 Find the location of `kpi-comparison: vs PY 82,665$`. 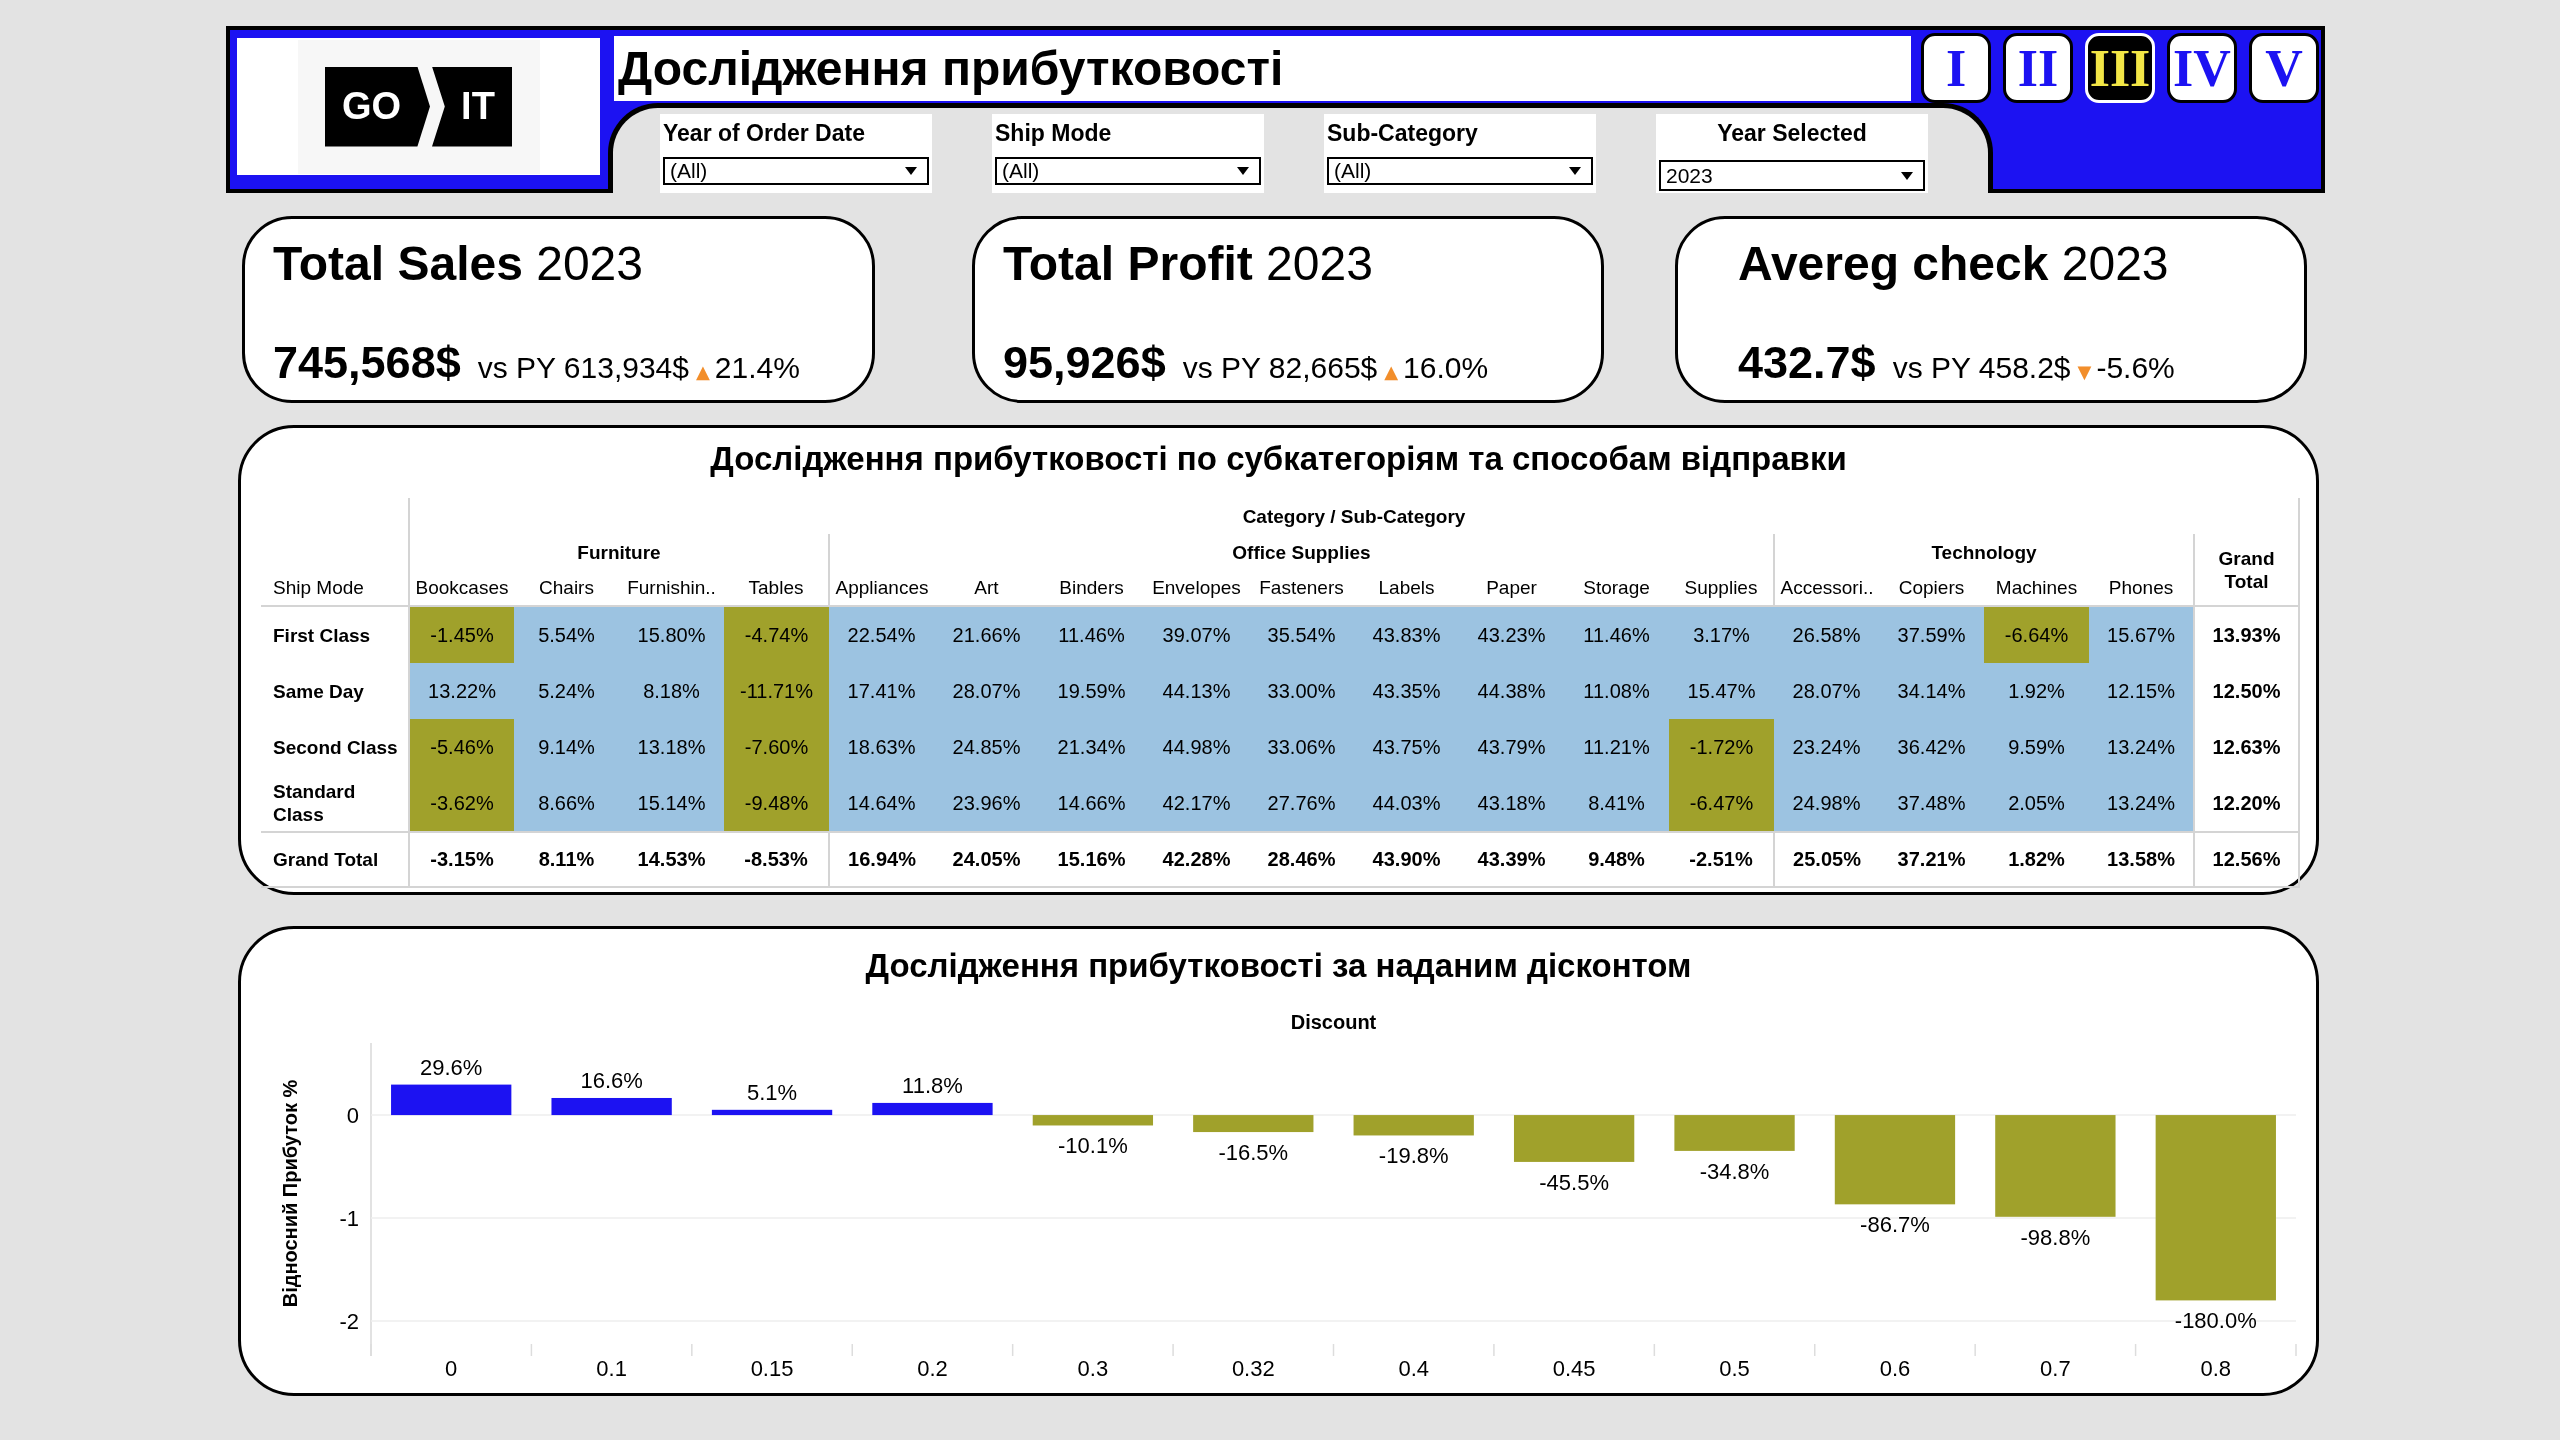

kpi-comparison: vs PY 82,665$ is located at coordinates (1280, 368).